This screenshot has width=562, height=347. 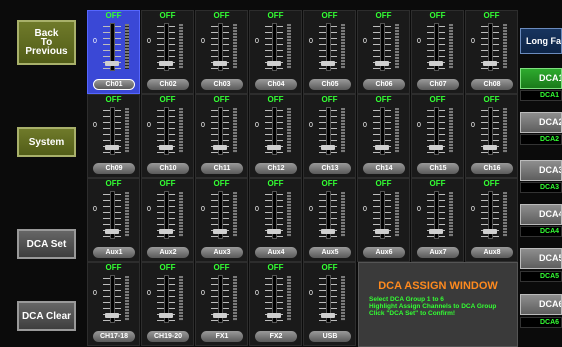 What do you see at coordinates (329, 220) in the screenshot?
I see `channel-strip: OFF 0 Aux5` at bounding box center [329, 220].